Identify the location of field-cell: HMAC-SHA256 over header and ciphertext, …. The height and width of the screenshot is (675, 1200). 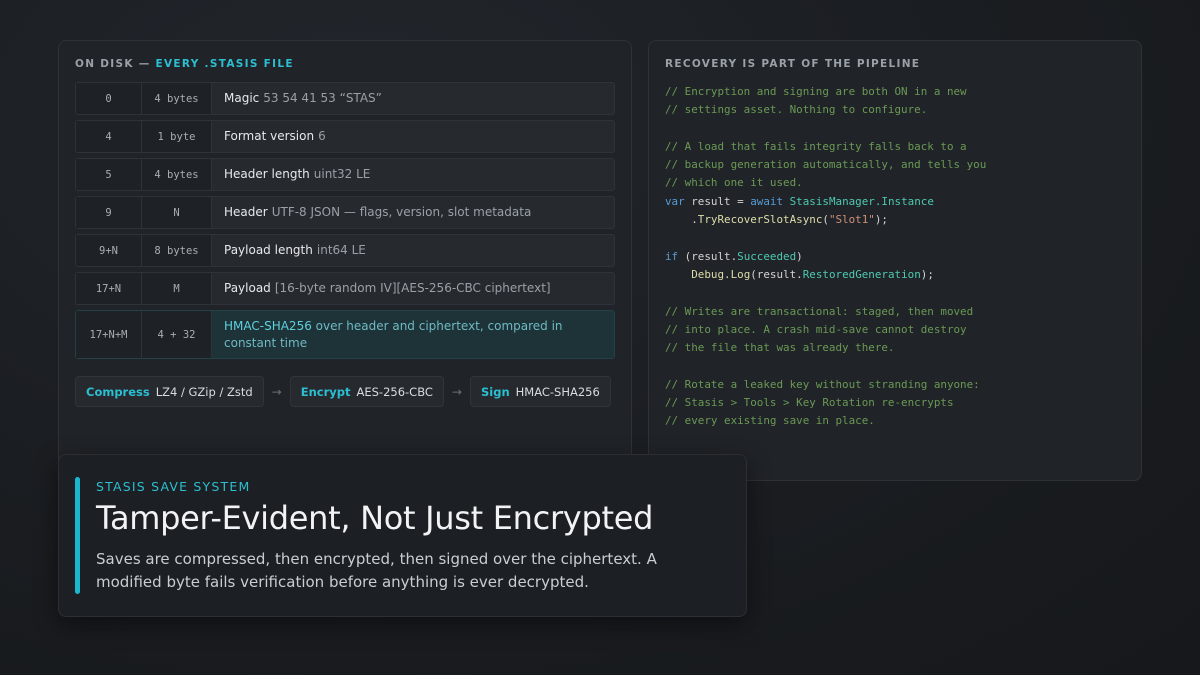
(393, 334).